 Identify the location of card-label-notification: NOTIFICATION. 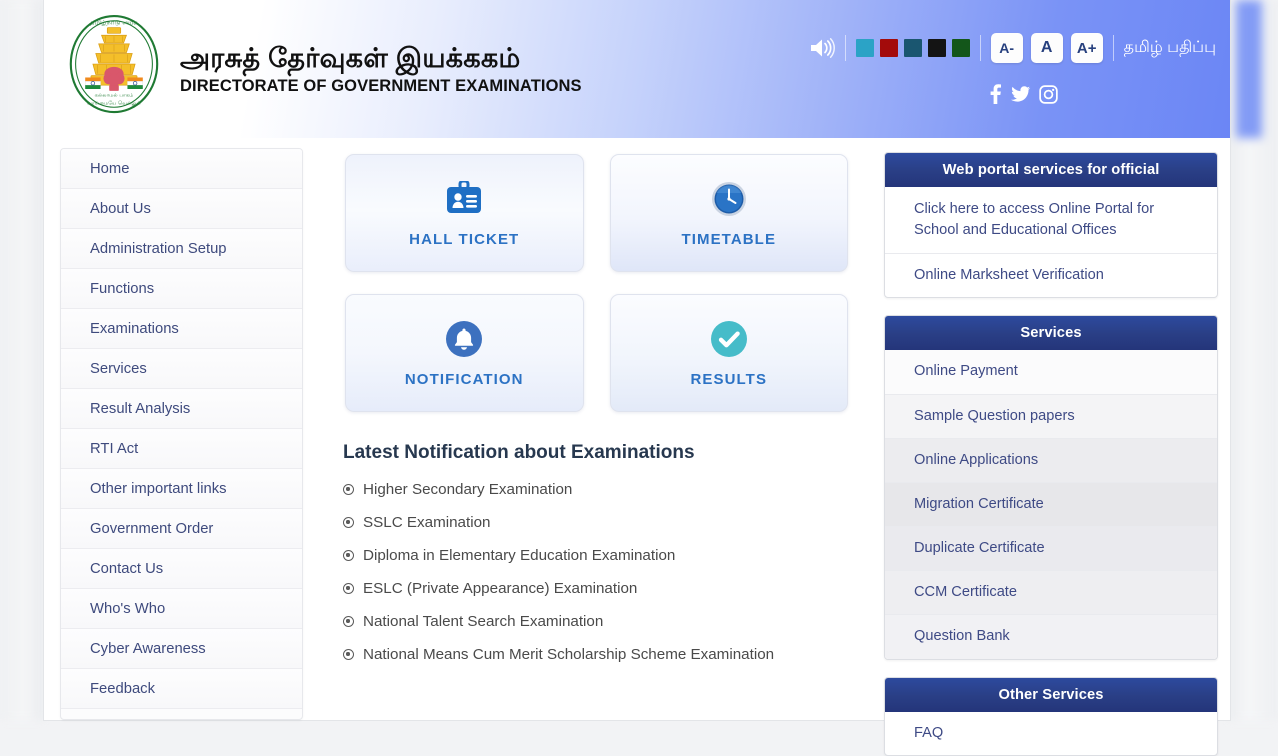
(464, 379).